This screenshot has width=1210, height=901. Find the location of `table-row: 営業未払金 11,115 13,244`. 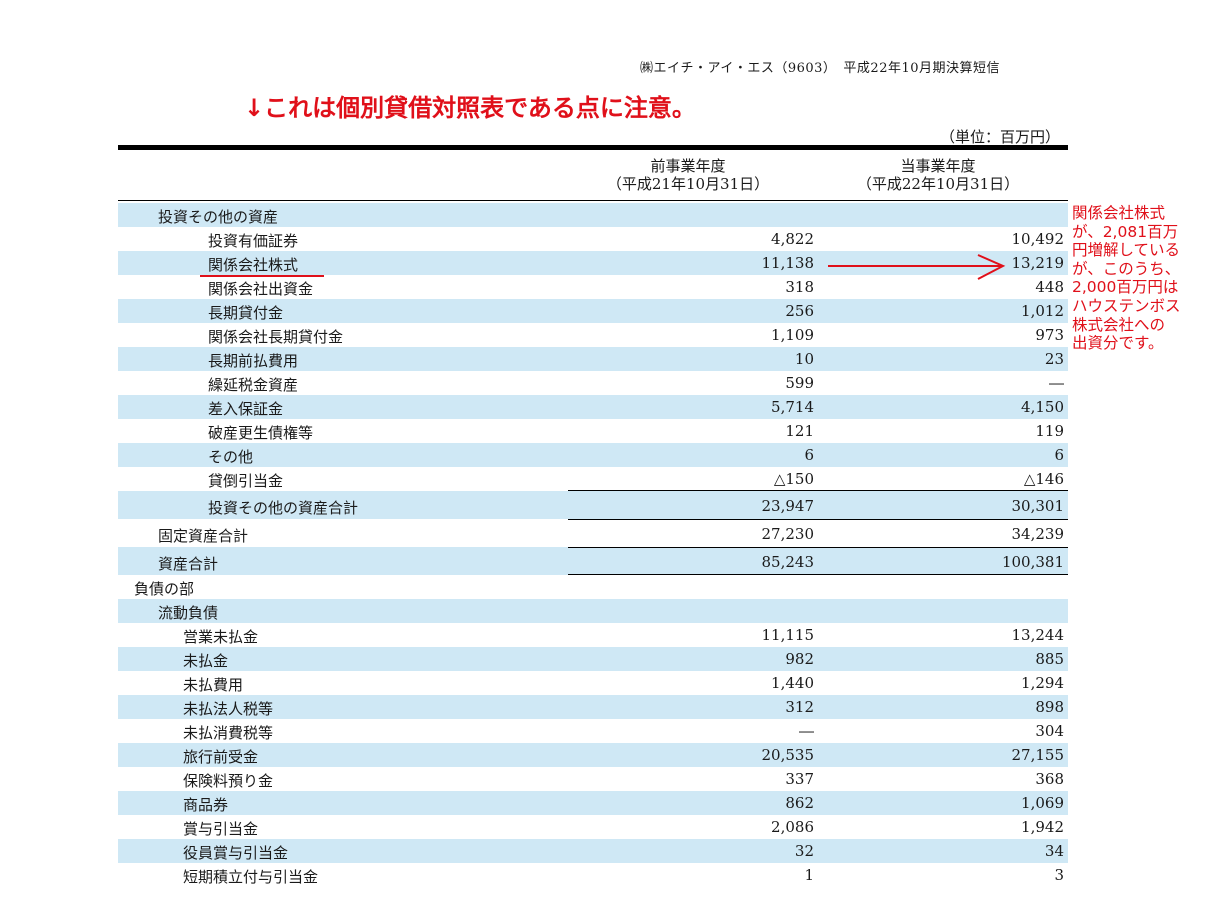

table-row: 営業未払金 11,115 13,244 is located at coordinates (593, 635).